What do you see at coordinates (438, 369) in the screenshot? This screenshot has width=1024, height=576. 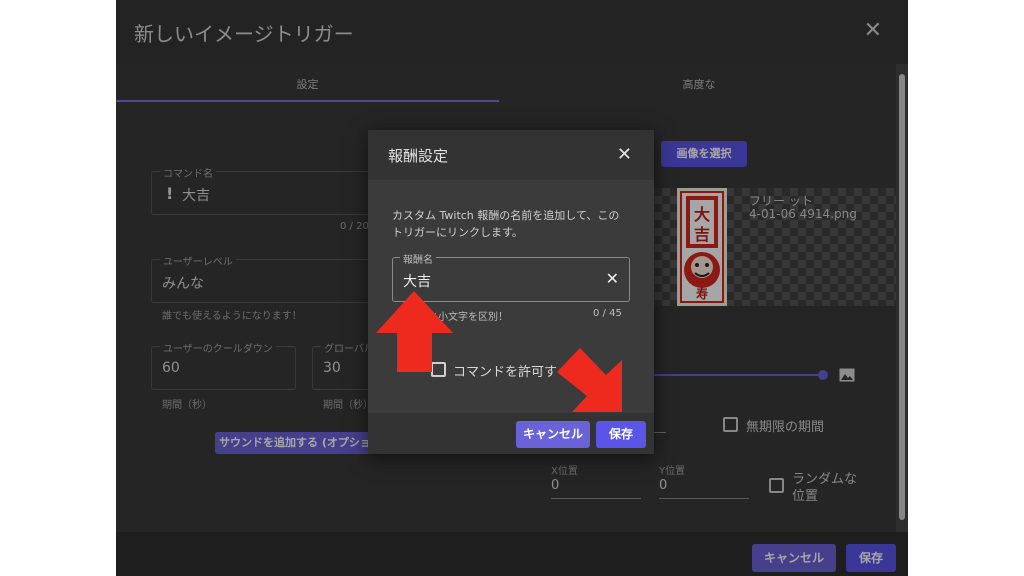 I see `allow-command-checkbox` at bounding box center [438, 369].